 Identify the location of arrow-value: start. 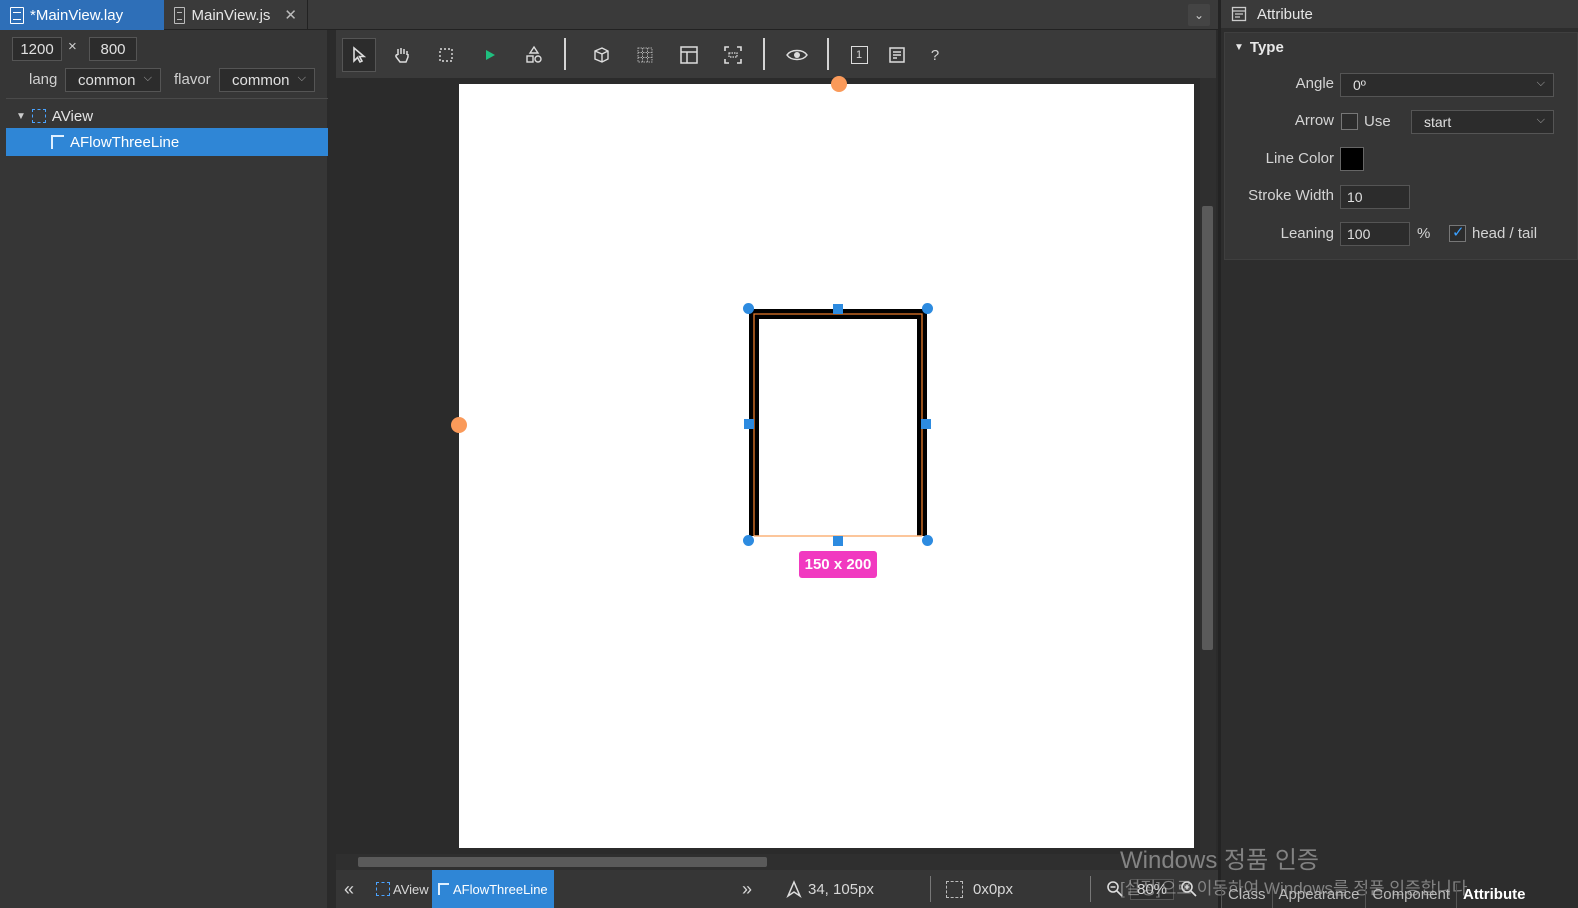
(1438, 122).